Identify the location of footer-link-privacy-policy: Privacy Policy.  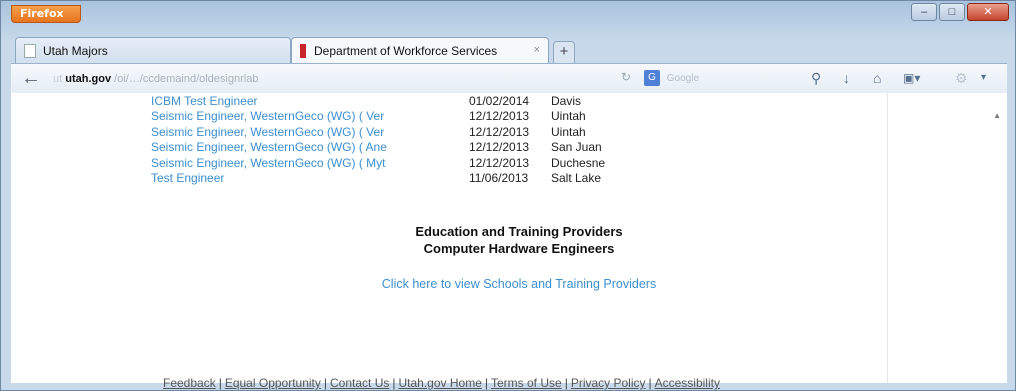
(608, 383).